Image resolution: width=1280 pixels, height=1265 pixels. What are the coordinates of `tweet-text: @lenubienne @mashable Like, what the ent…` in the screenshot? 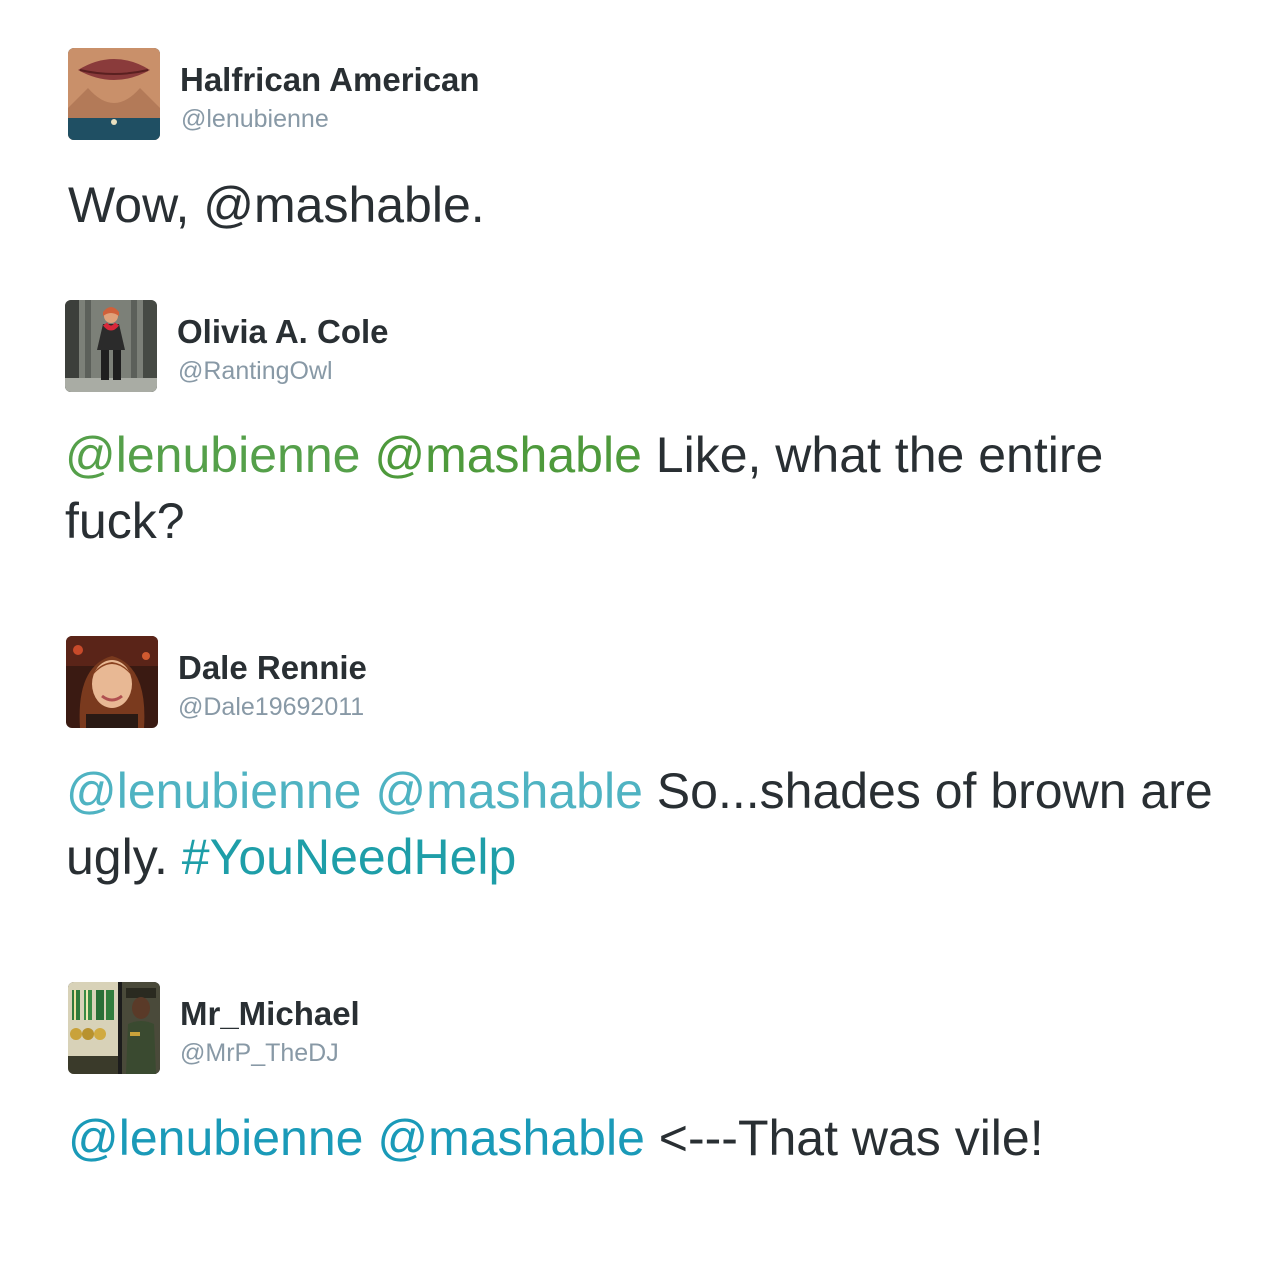 It's located at (645, 488).